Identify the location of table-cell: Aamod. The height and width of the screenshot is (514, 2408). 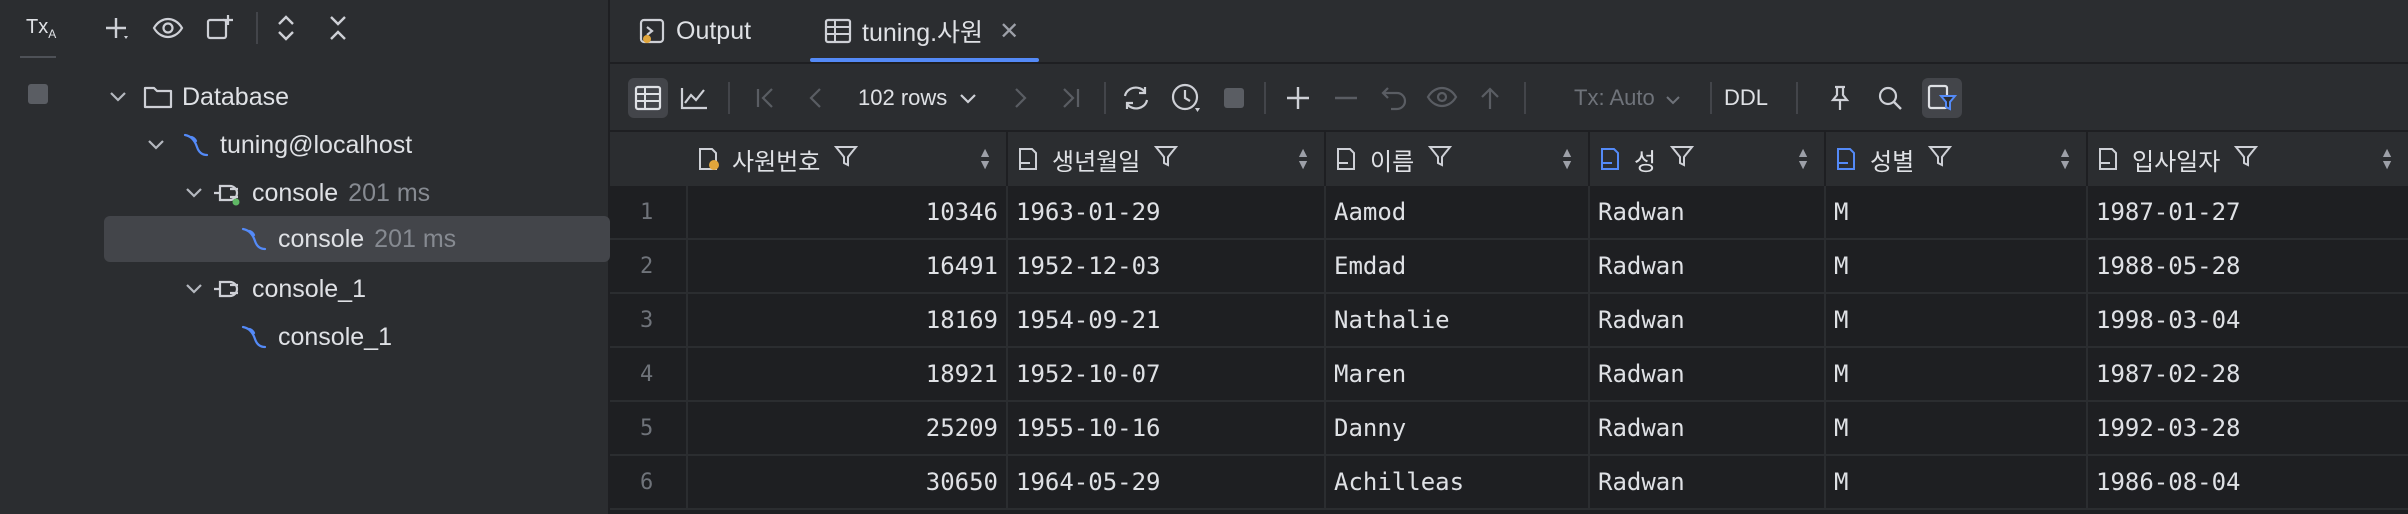
(1458, 212).